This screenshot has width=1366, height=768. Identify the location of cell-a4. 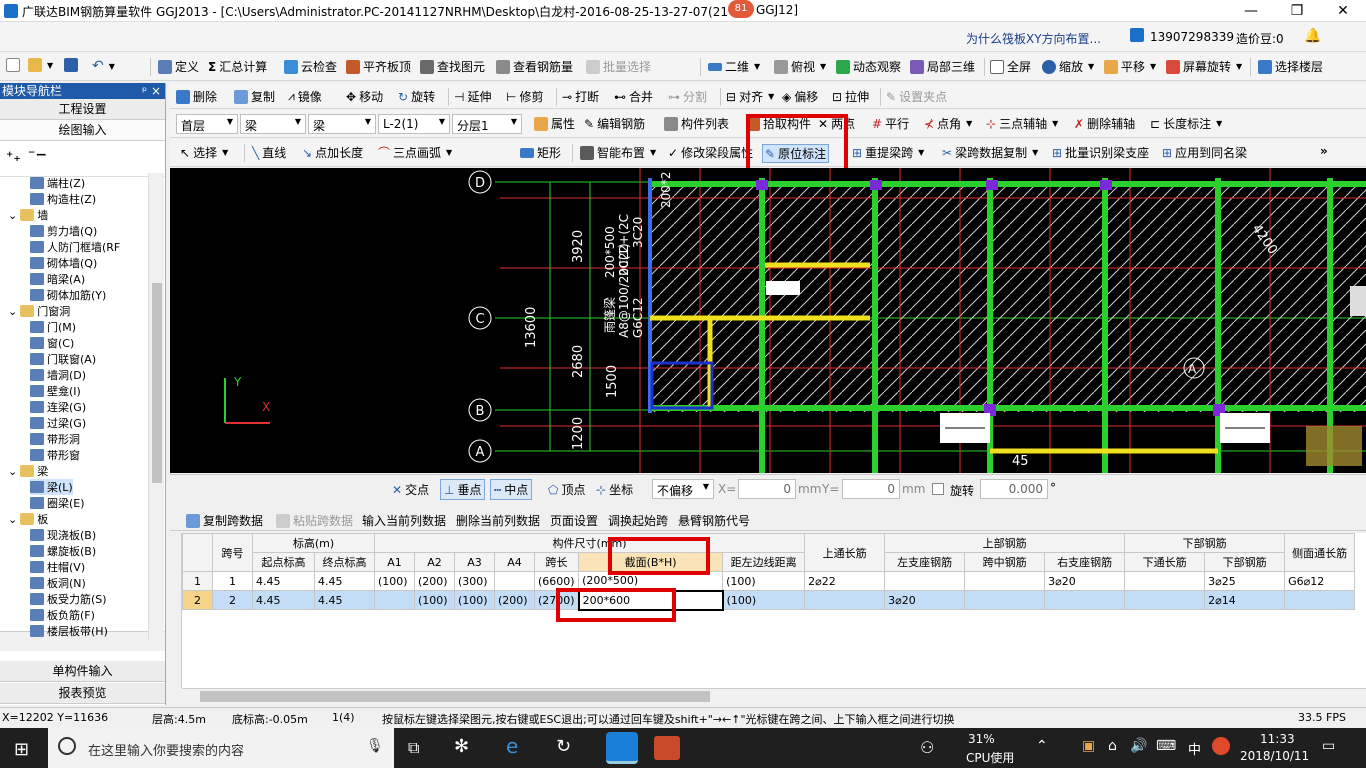
(514, 581).